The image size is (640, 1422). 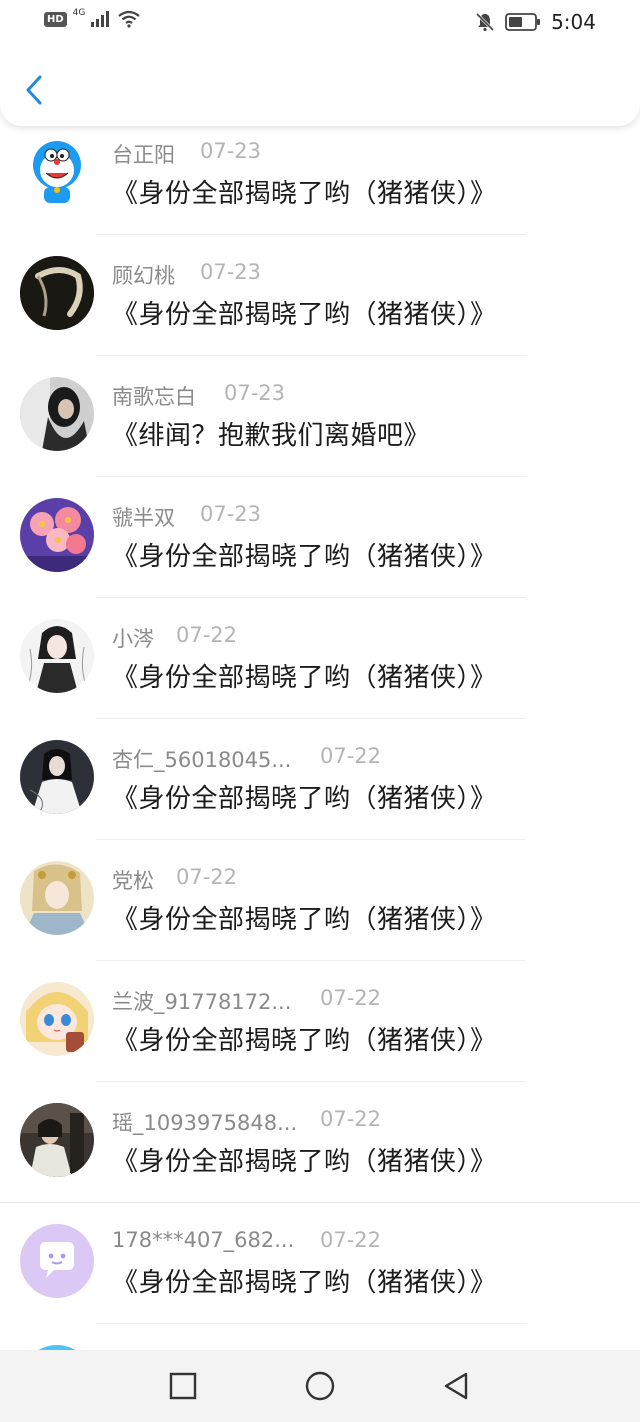 I want to click on item-meta: 党松 07-22, so click(x=174, y=880).